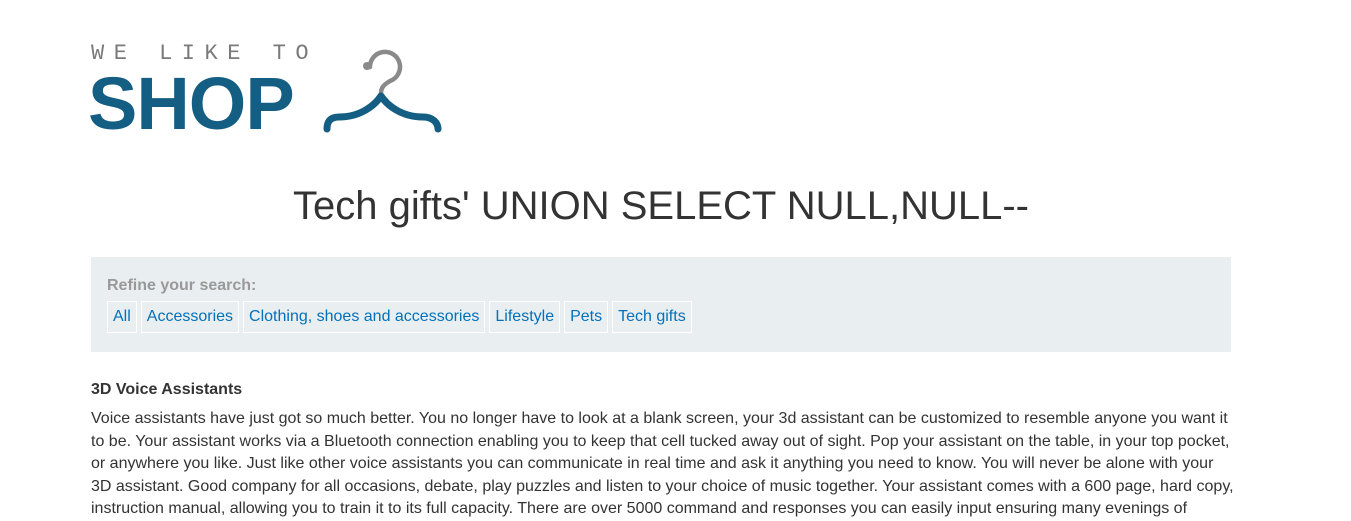 This screenshot has height=521, width=1351. I want to click on site-logo: WE LIKE TO SHOP, so click(269, 92).